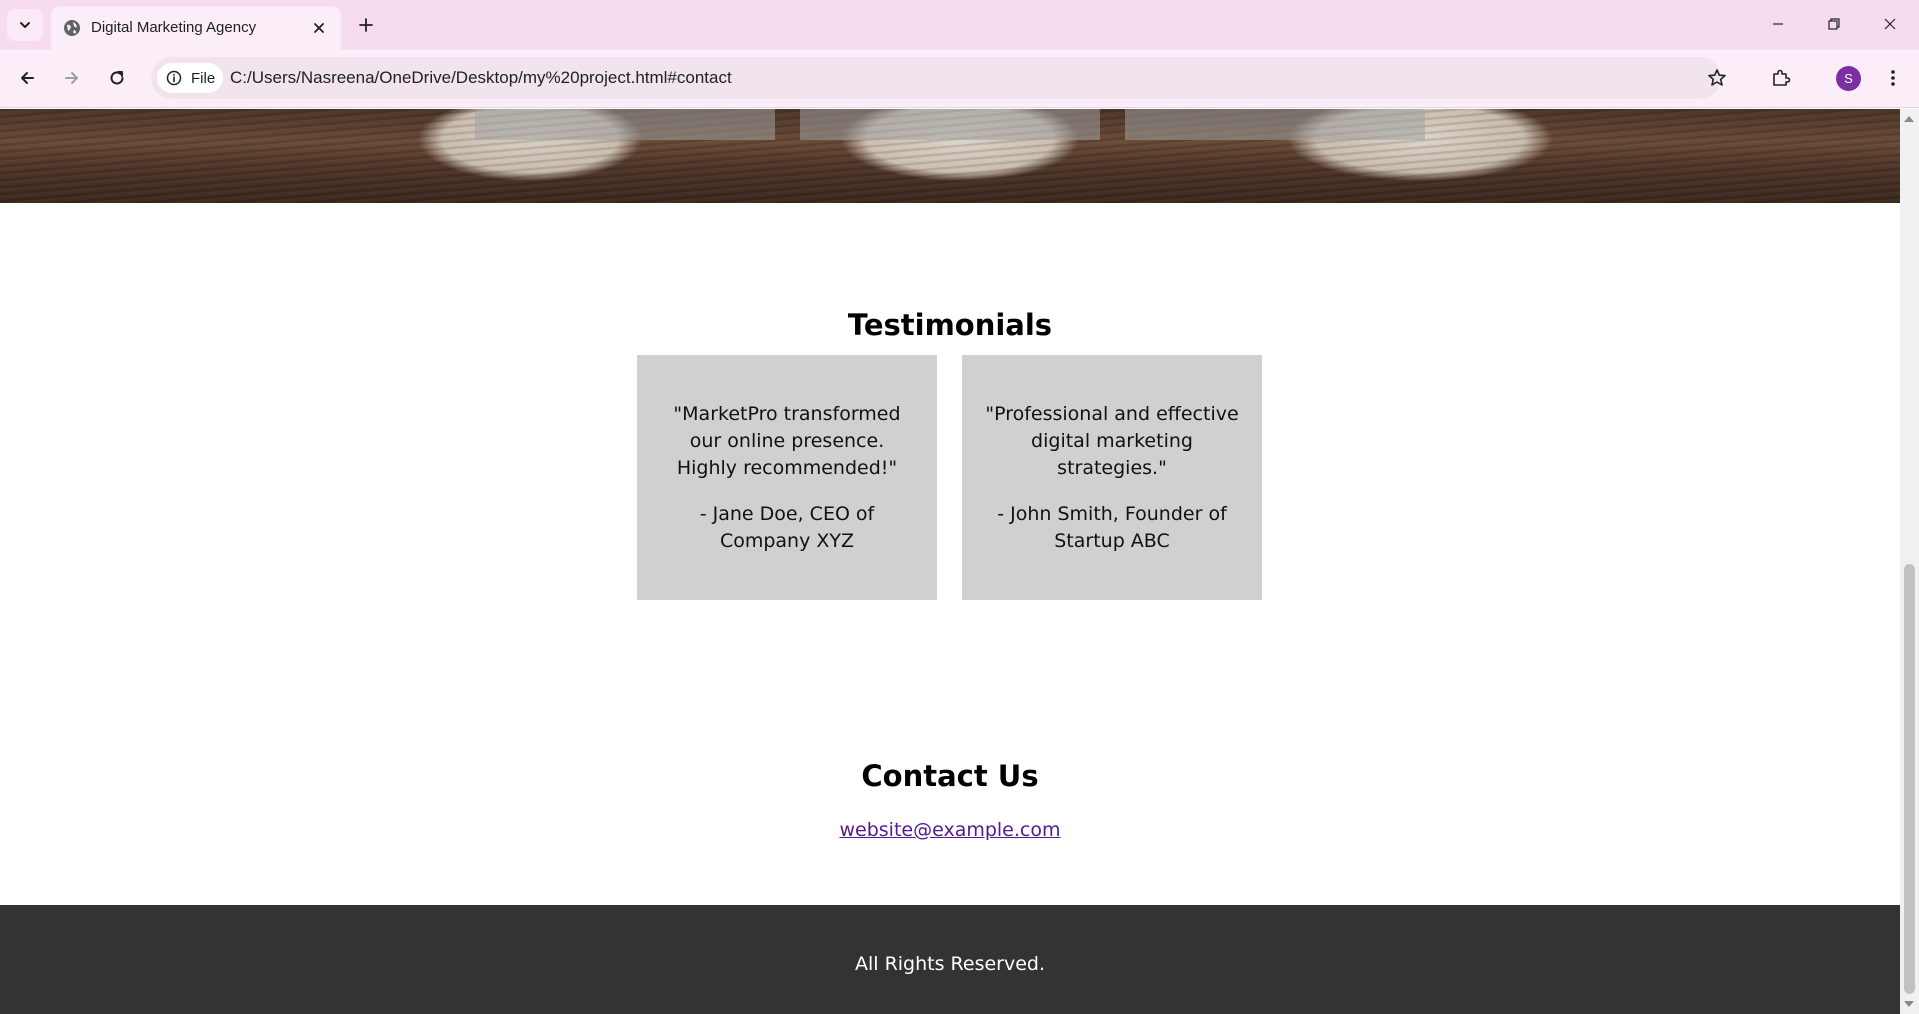 The width and height of the screenshot is (1919, 1014). What do you see at coordinates (1909, 561) in the screenshot?
I see `vertical-scrollbar` at bounding box center [1909, 561].